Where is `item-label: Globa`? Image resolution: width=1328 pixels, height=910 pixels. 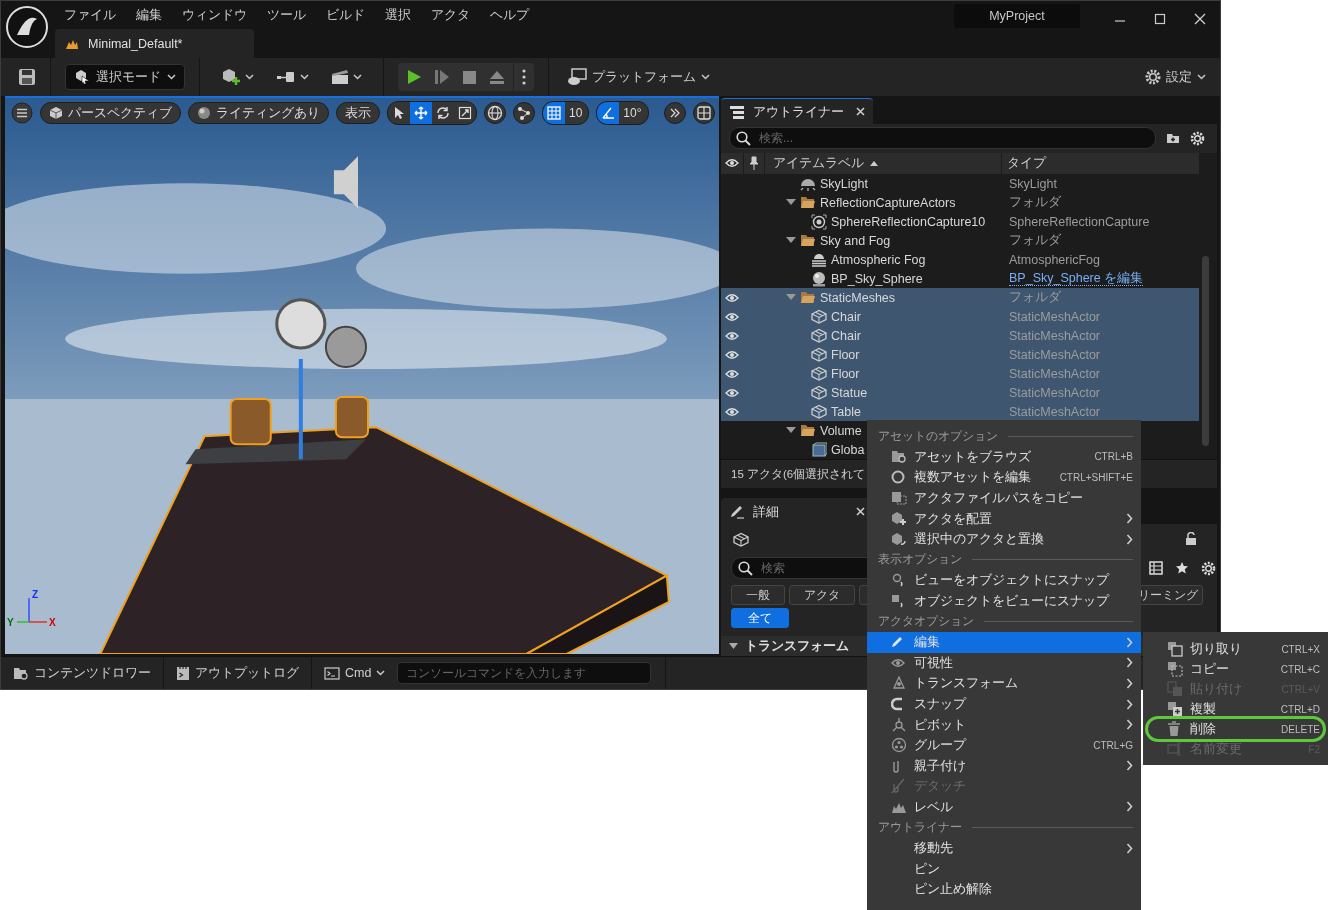
item-label: Globa is located at coordinates (848, 449).